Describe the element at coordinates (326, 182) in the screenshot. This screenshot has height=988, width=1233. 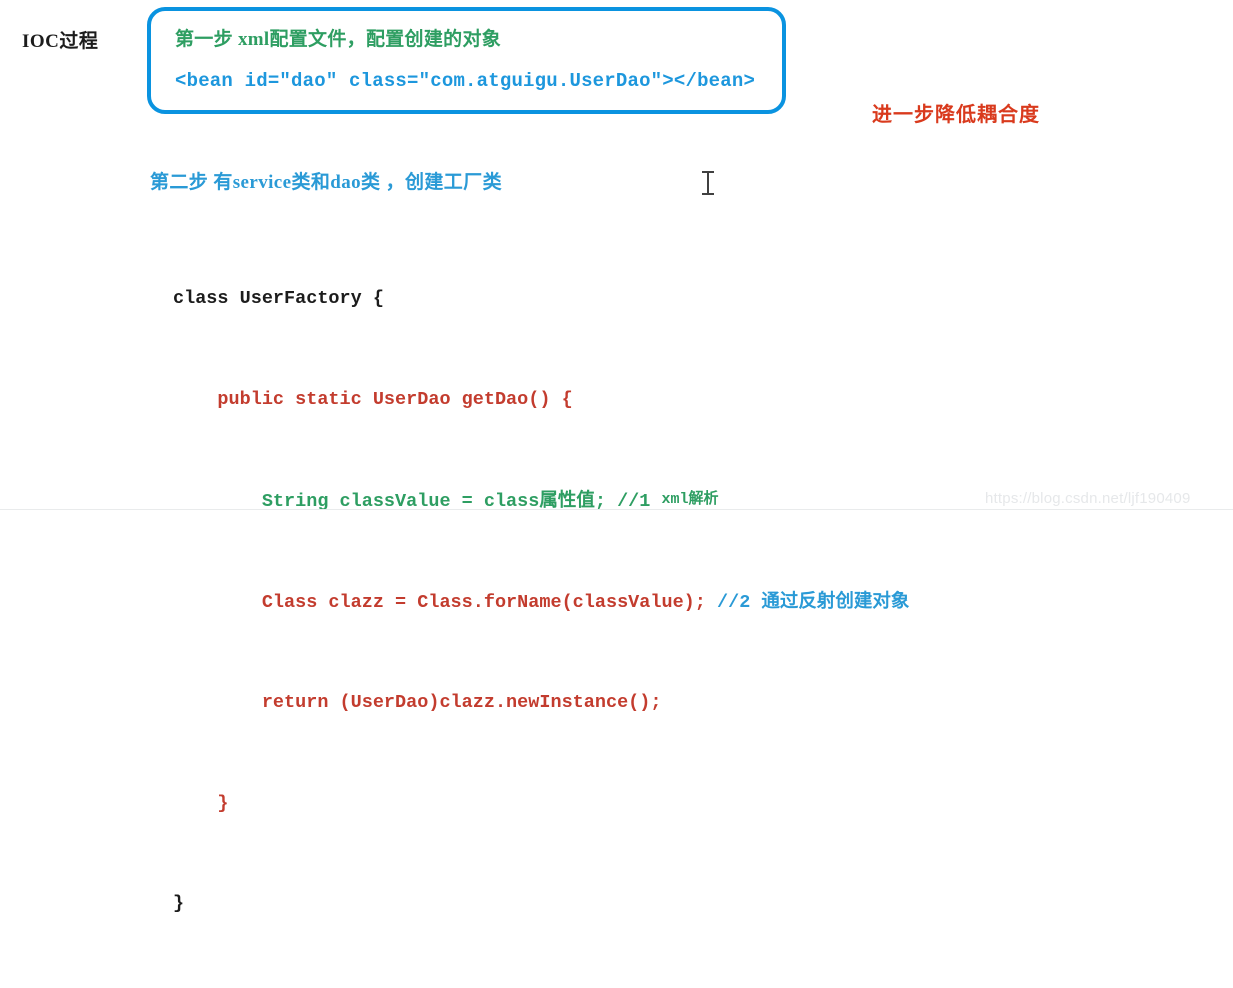
I see `step-two-heading: 第二步 有service类和dao类 ，创建工厂类` at that location.